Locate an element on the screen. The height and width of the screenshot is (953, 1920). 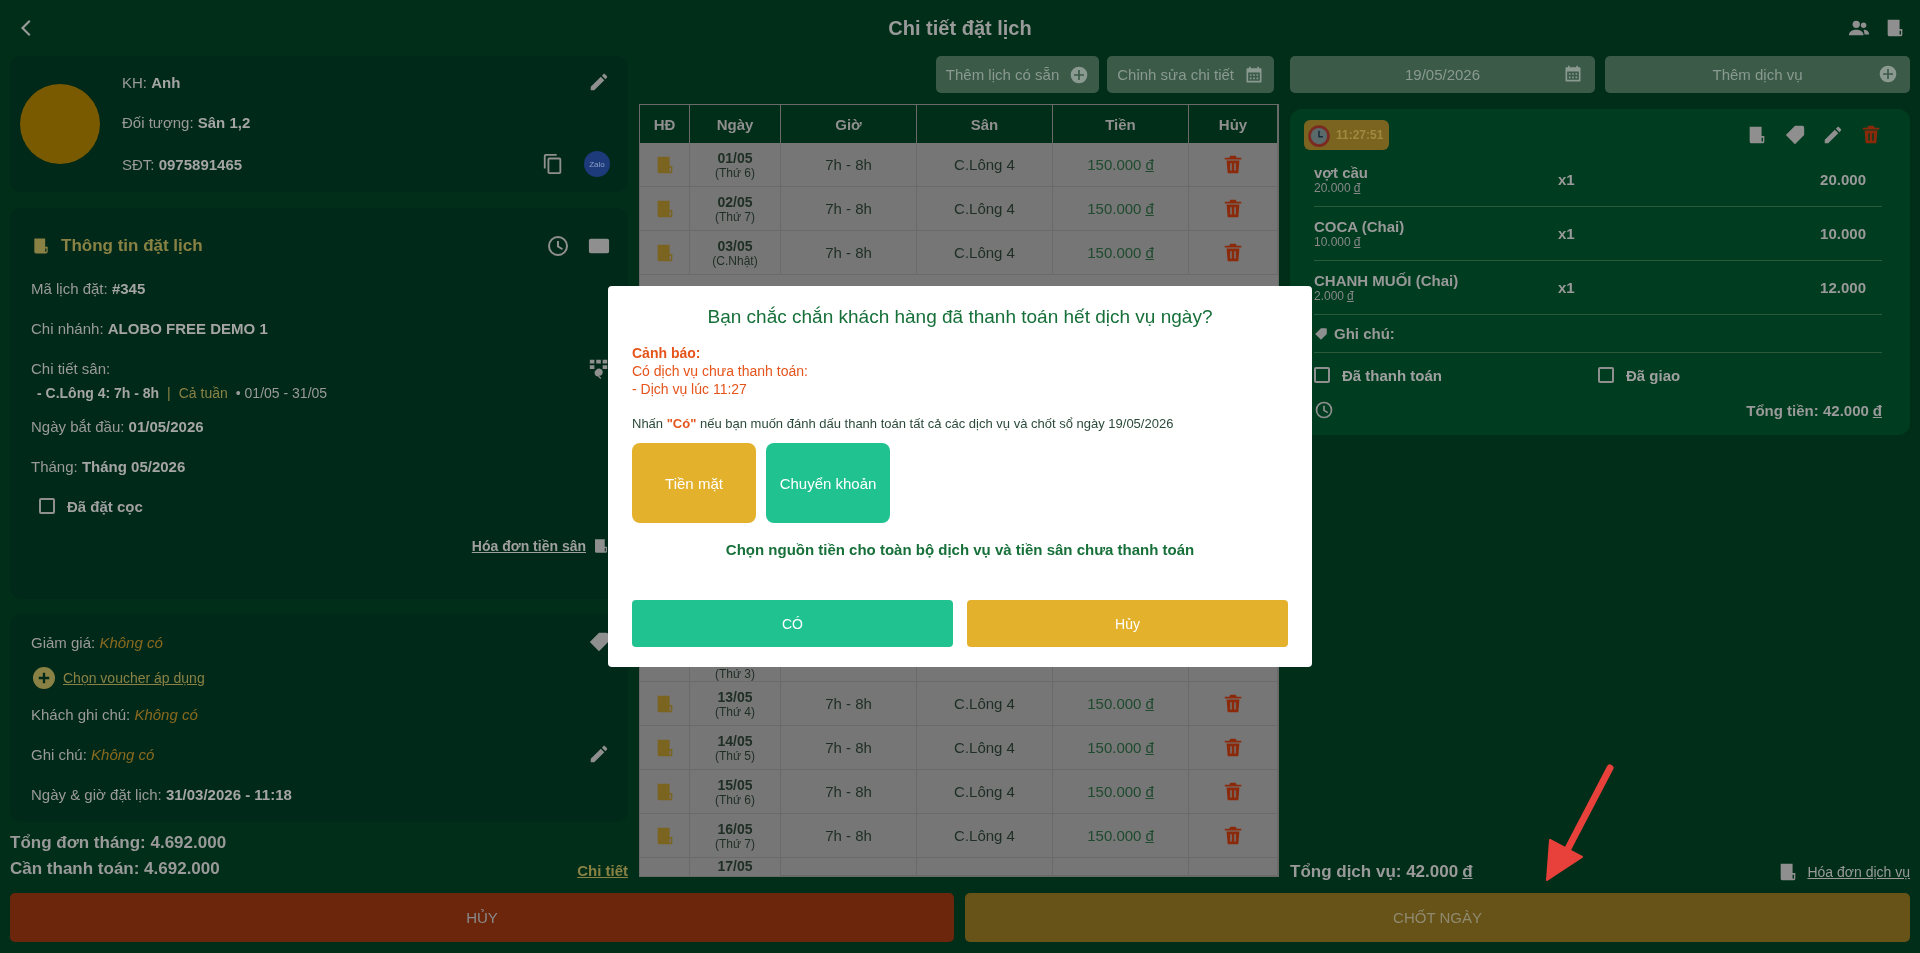
booked-at-text: Ngày & giờ đặt lịch: 31/03/2026 - 11:18 is located at coordinates (161, 794).